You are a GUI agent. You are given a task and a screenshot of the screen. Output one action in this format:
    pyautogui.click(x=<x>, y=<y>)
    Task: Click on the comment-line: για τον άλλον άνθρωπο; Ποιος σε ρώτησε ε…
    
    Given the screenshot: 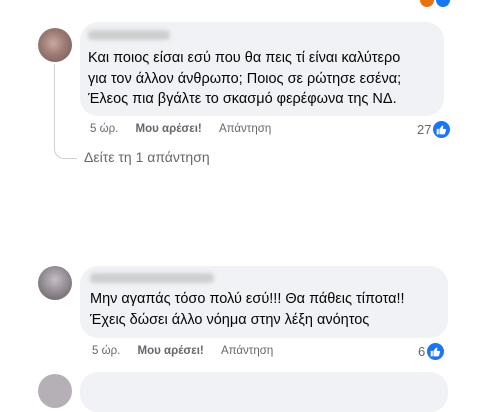 What is the action you would take?
    pyautogui.click(x=245, y=78)
    